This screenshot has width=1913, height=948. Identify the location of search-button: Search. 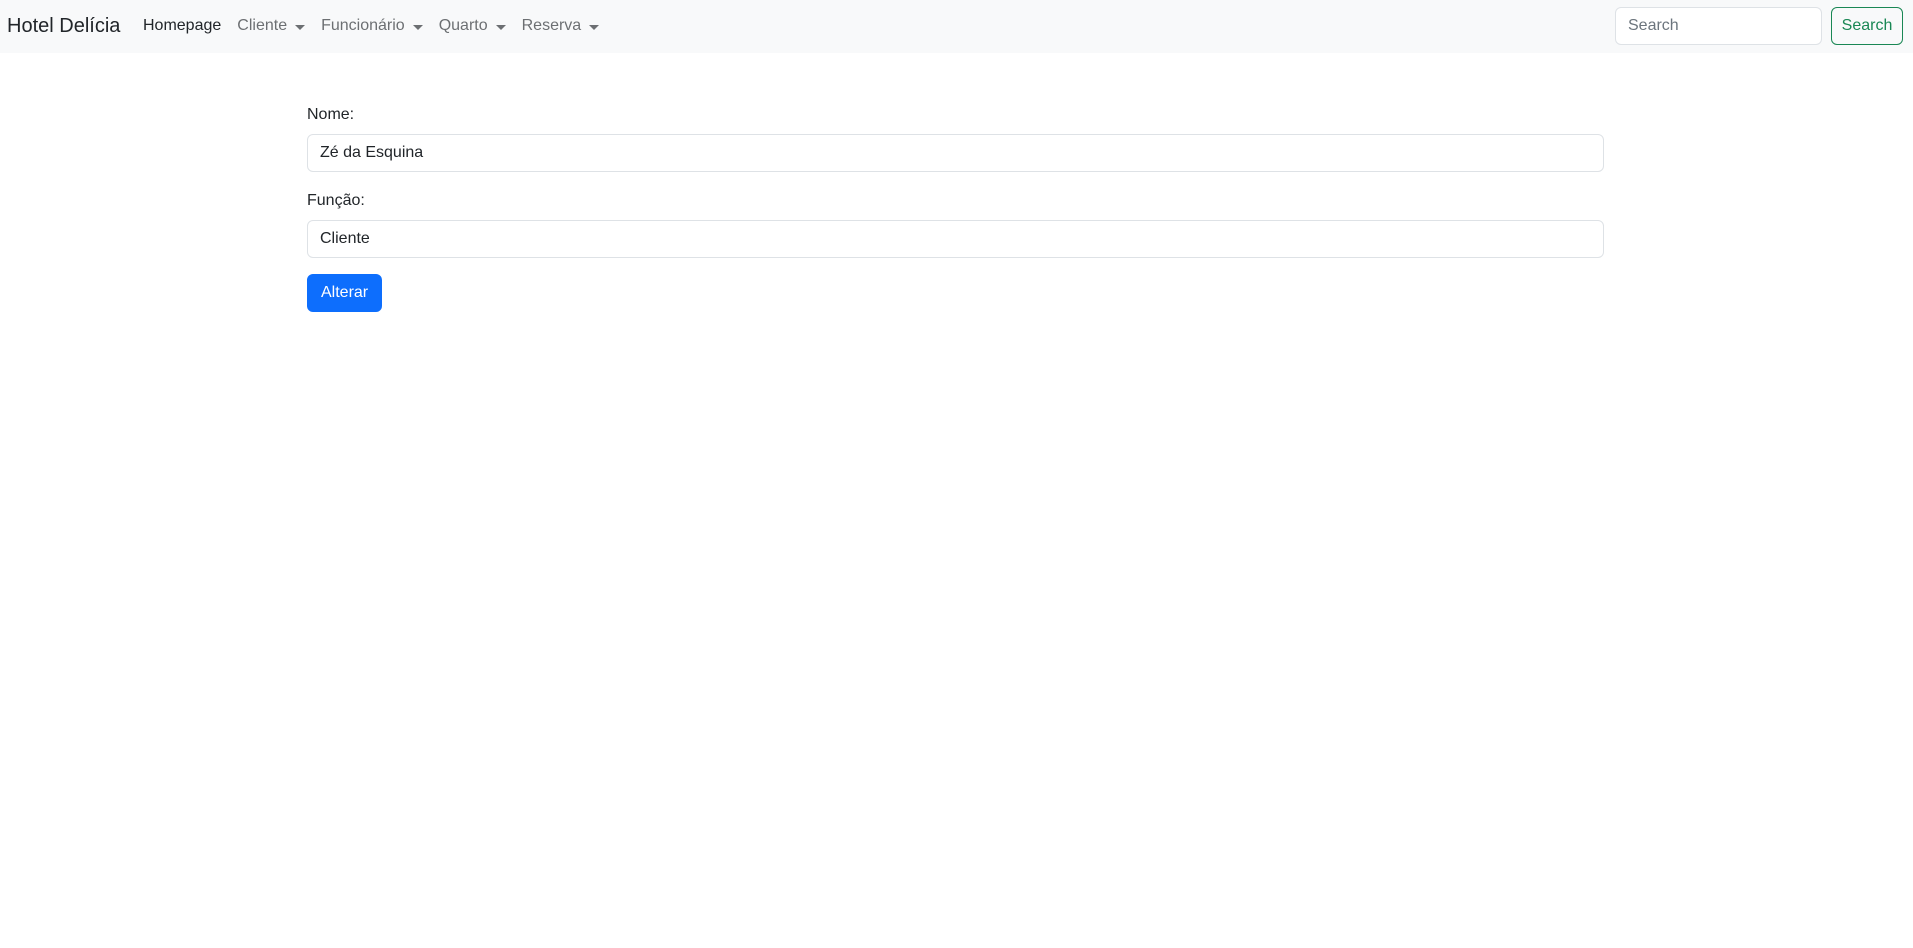
(1867, 26).